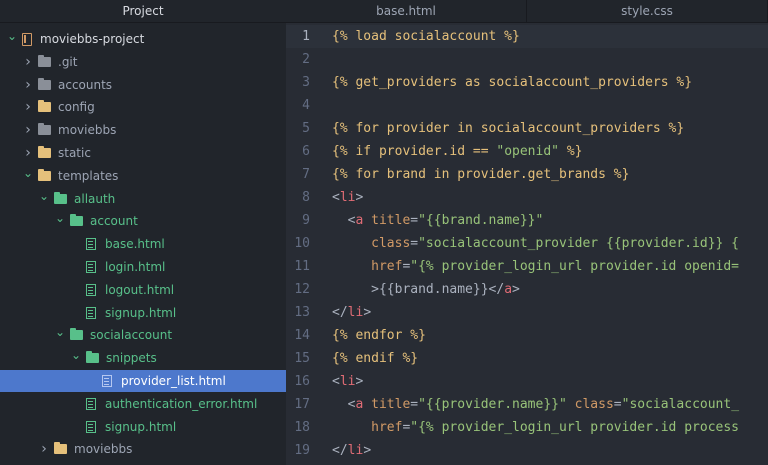 This screenshot has width=768, height=465. What do you see at coordinates (302, 427) in the screenshot?
I see `line-number: 18` at bounding box center [302, 427].